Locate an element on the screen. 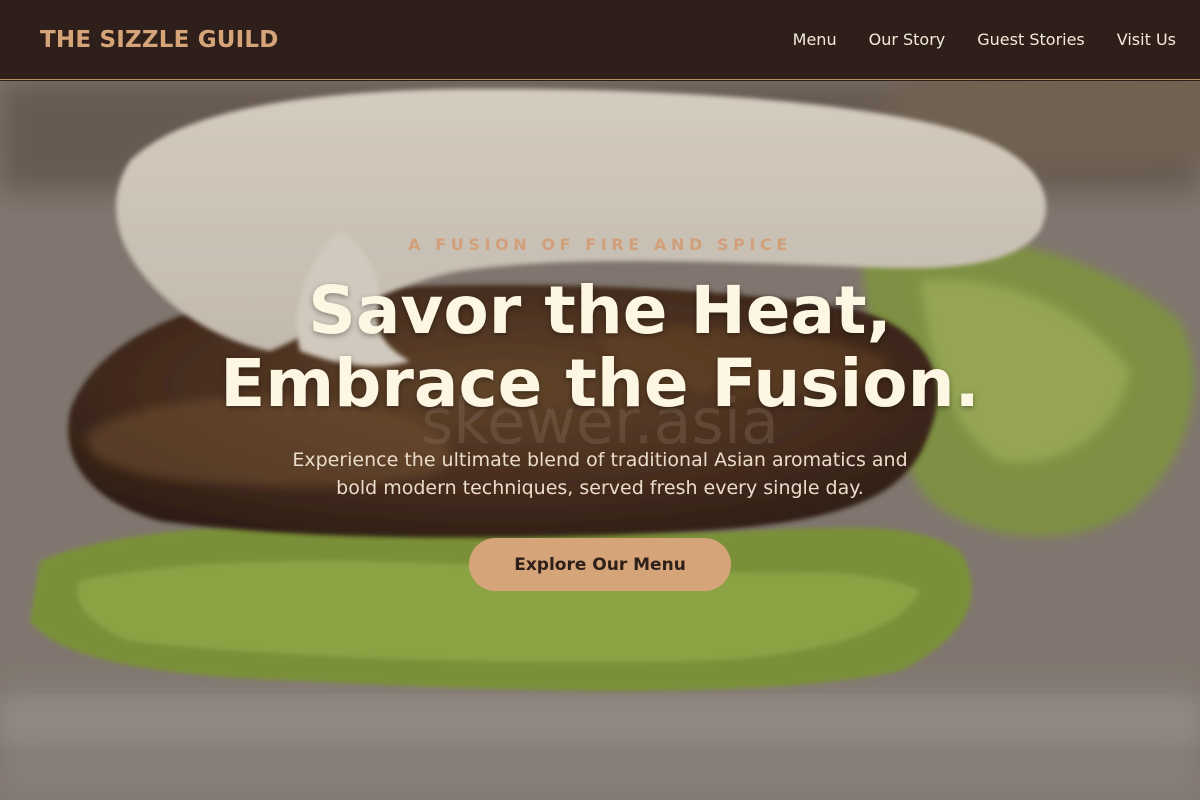 This screenshot has height=800, width=1200. nav-link-menu: Menu is located at coordinates (815, 39).